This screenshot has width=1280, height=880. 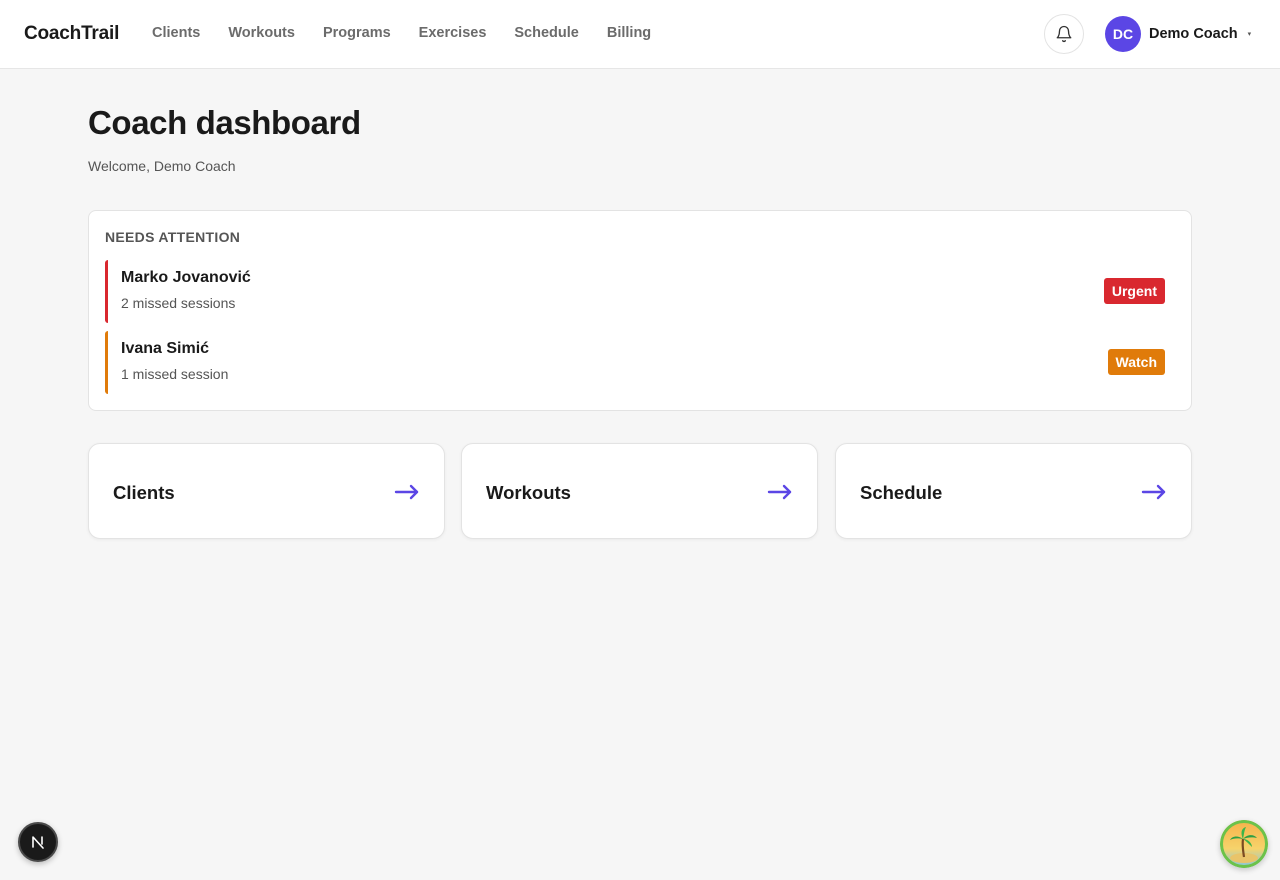 What do you see at coordinates (176, 33) in the screenshot?
I see `nav-clients: Clients` at bounding box center [176, 33].